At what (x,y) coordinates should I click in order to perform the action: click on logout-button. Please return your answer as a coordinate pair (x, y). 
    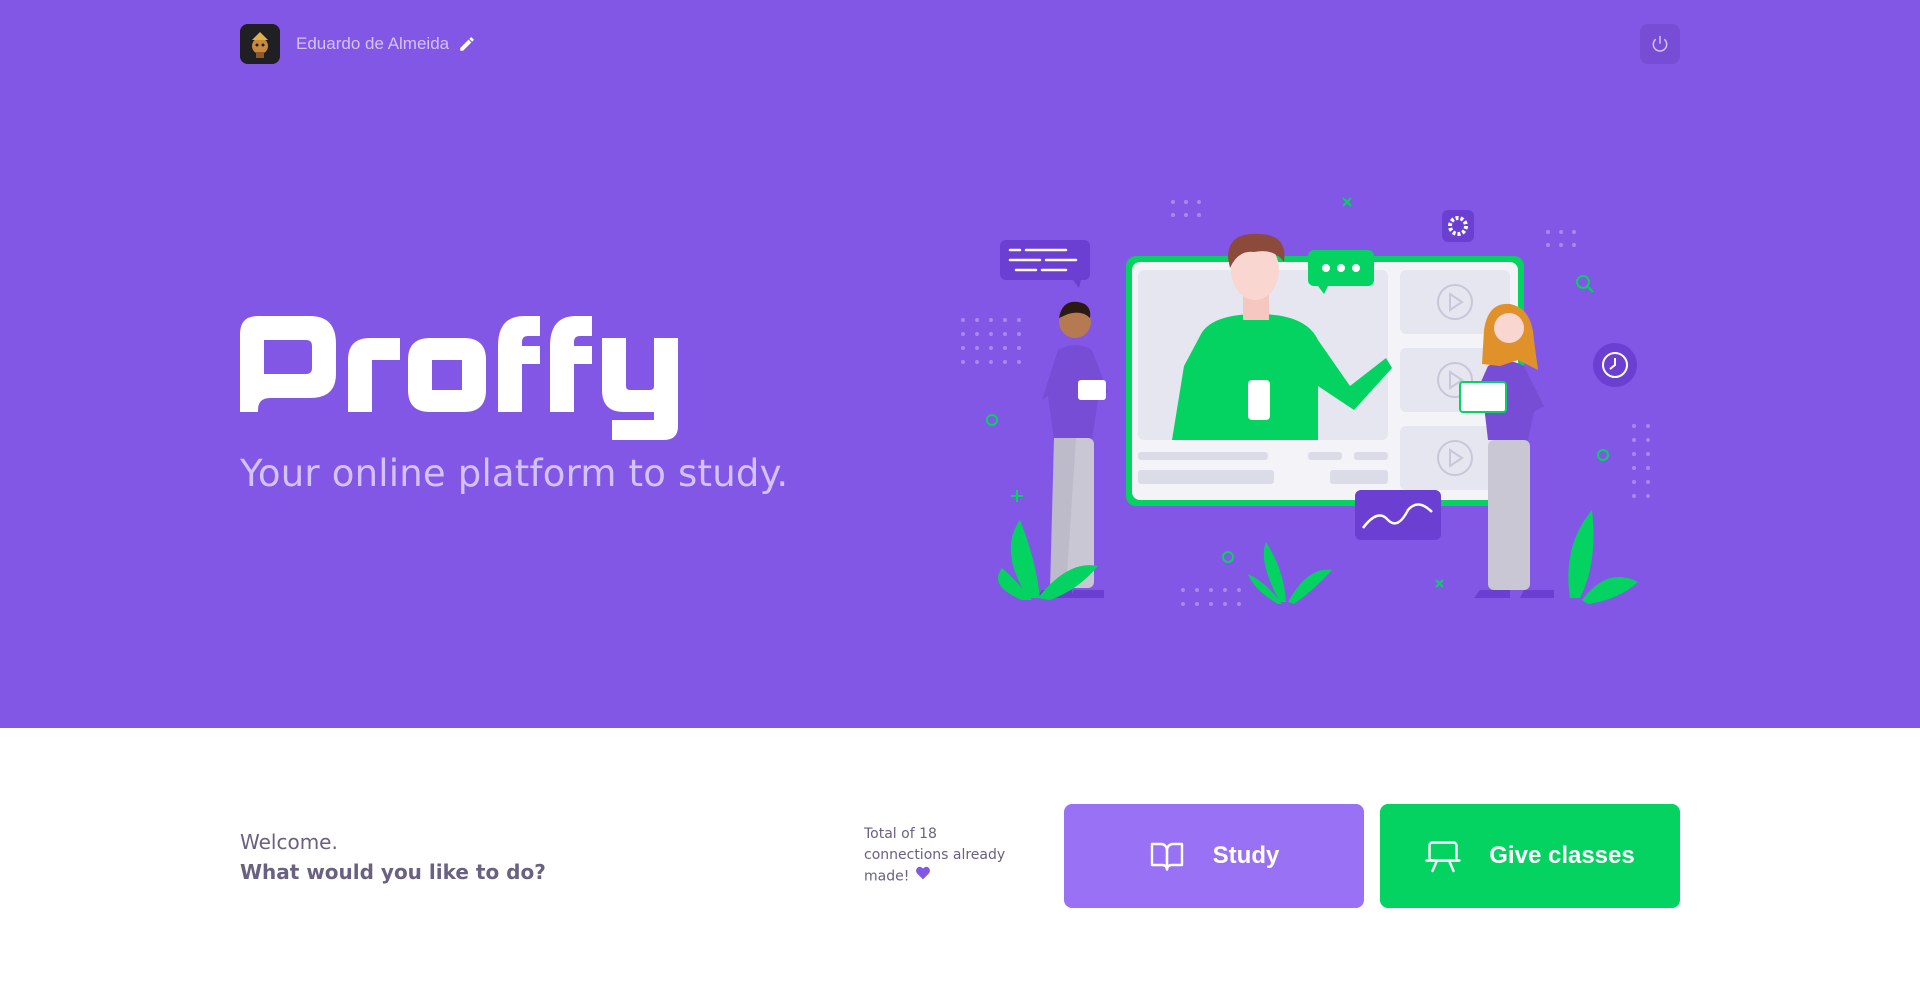
    Looking at the image, I should click on (1660, 44).